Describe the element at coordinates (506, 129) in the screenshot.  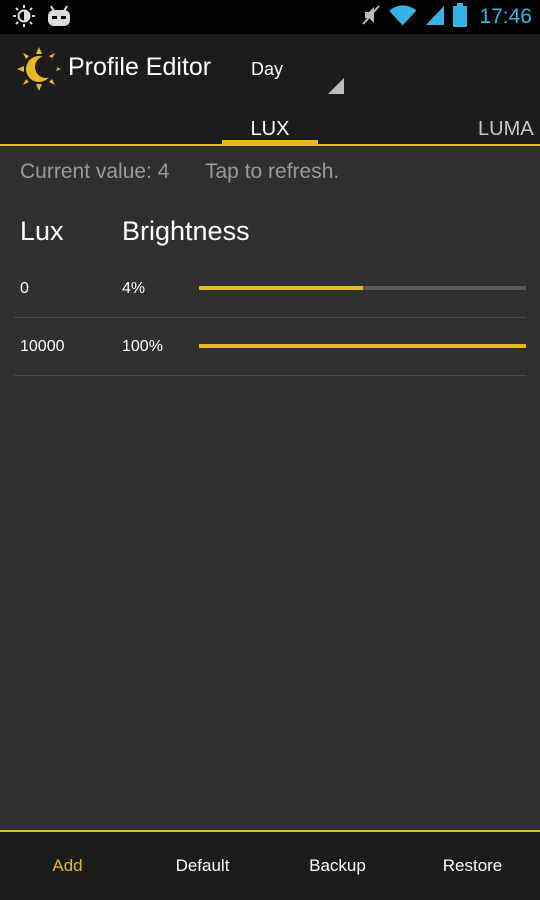
I see `tab-luma: LUMA` at that location.